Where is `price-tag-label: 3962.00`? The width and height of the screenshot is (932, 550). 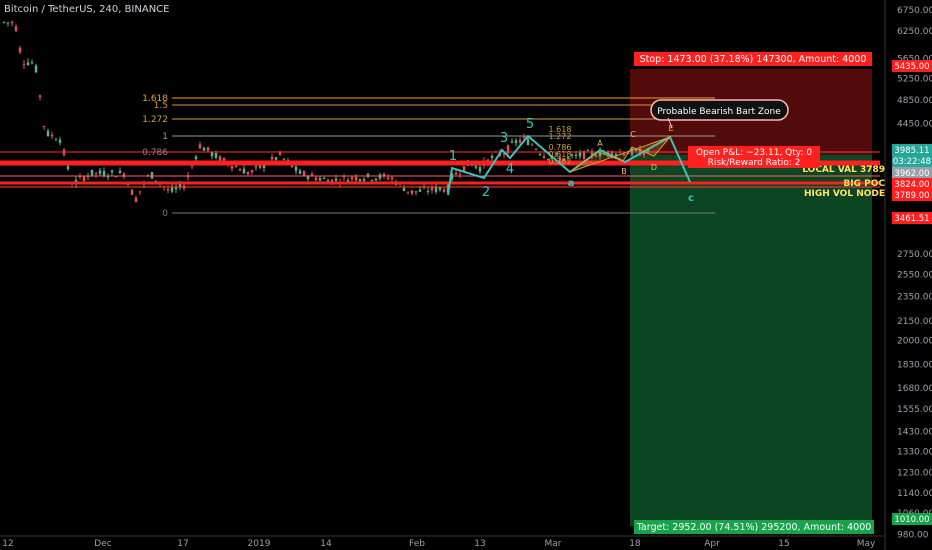 price-tag-label: 3962.00 is located at coordinates (911, 174).